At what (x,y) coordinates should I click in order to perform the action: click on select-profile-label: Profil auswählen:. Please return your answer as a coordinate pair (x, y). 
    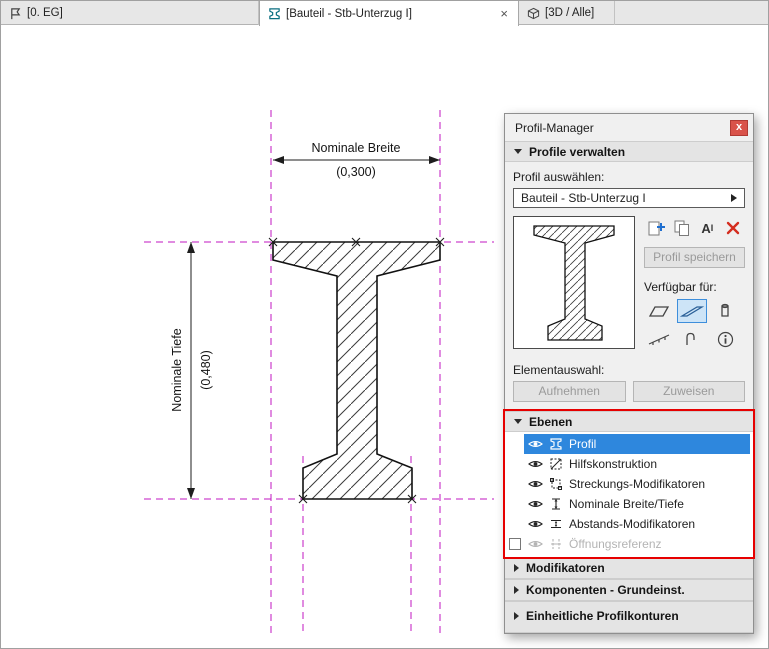
    Looking at the image, I should click on (559, 177).